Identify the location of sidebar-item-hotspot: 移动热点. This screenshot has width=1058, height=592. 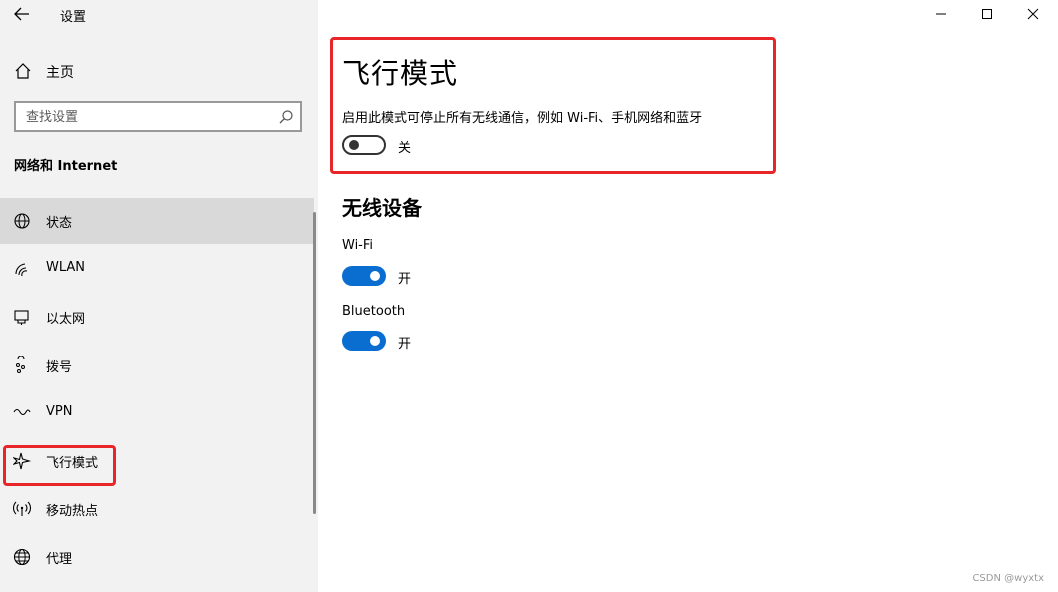
(157, 509).